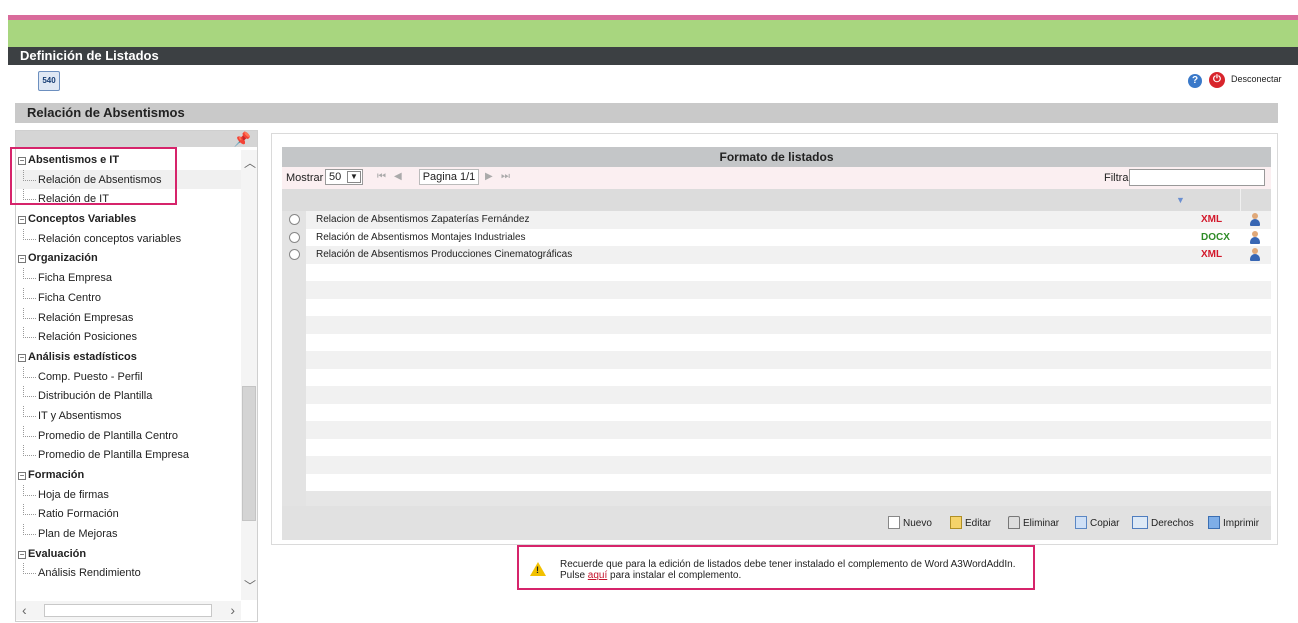 Image resolution: width=1298 pixels, height=623 pixels. What do you see at coordinates (354, 177) in the screenshot?
I see `chevron-down-icon: ▼` at bounding box center [354, 177].